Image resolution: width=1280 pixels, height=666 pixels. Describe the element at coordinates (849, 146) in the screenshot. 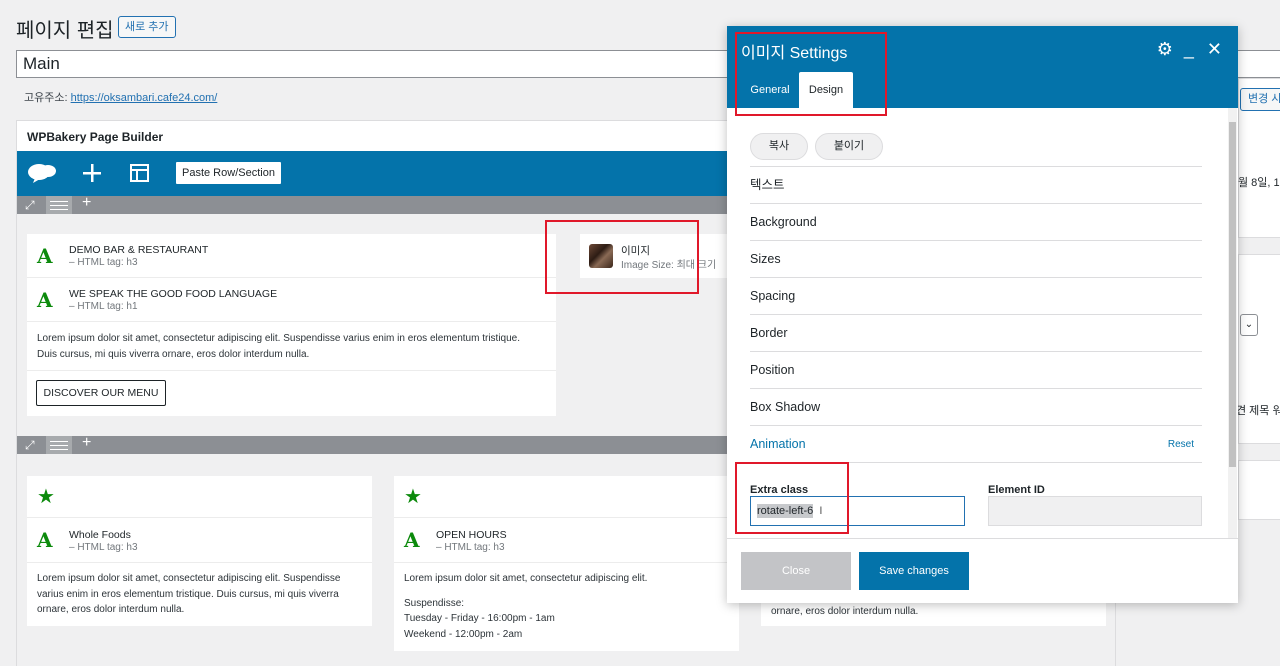

I see `paste-button: 붙이기` at that location.